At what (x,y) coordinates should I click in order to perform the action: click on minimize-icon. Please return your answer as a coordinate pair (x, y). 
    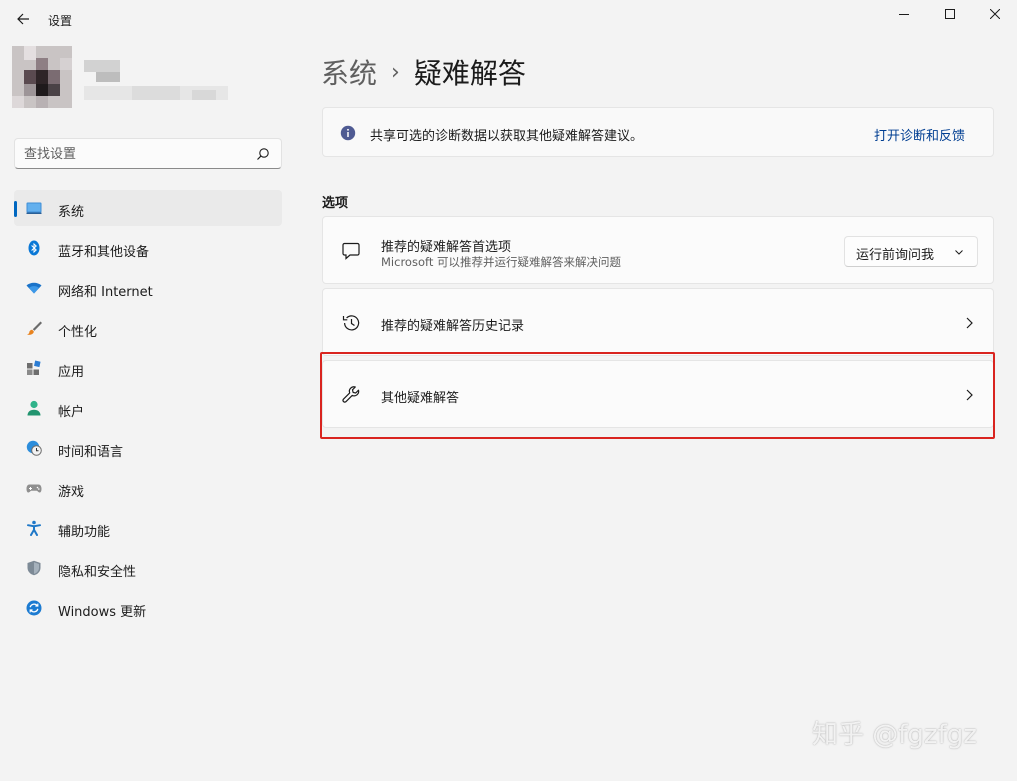
    Looking at the image, I should click on (904, 14).